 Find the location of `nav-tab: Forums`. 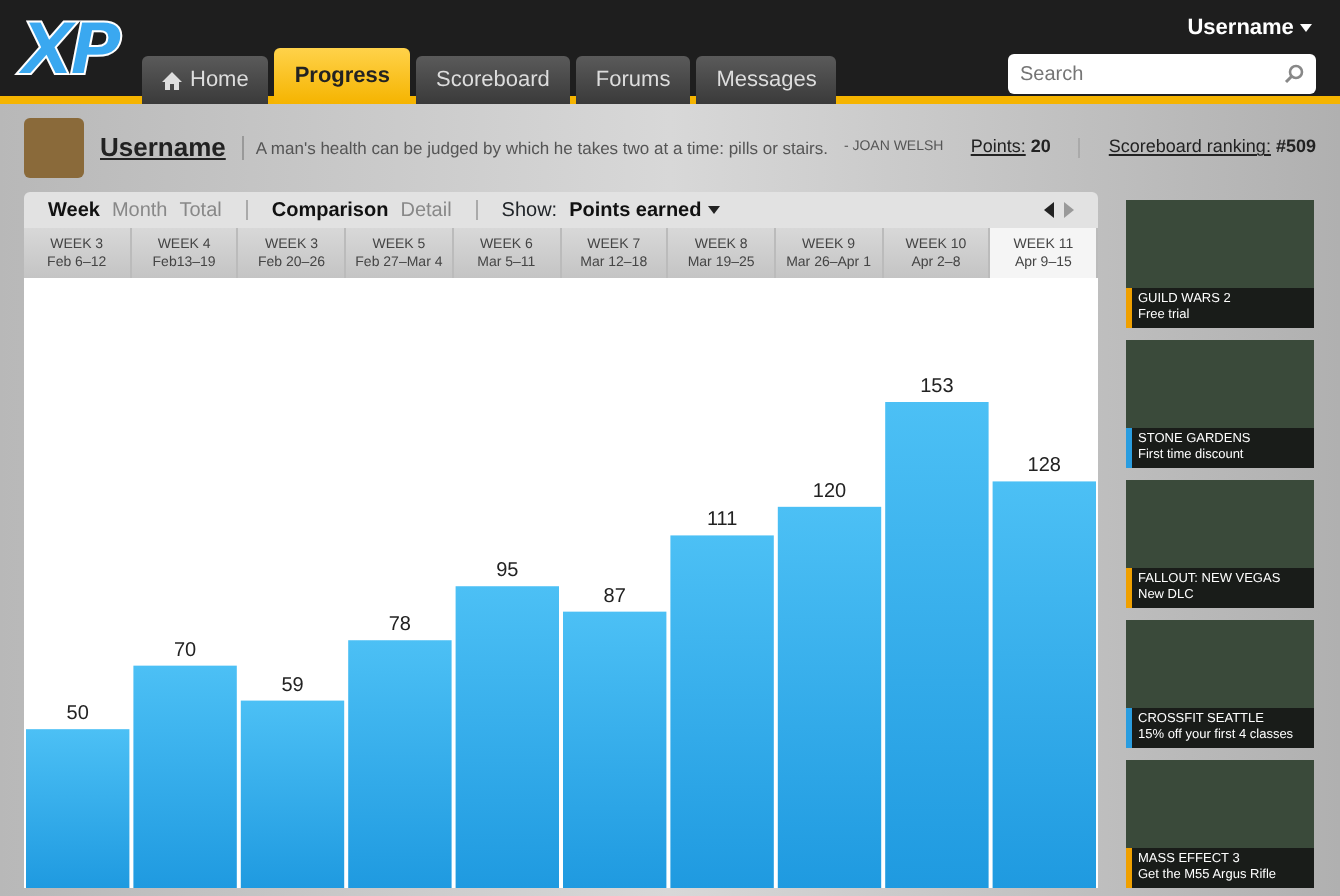

nav-tab: Forums is located at coordinates (633, 80).